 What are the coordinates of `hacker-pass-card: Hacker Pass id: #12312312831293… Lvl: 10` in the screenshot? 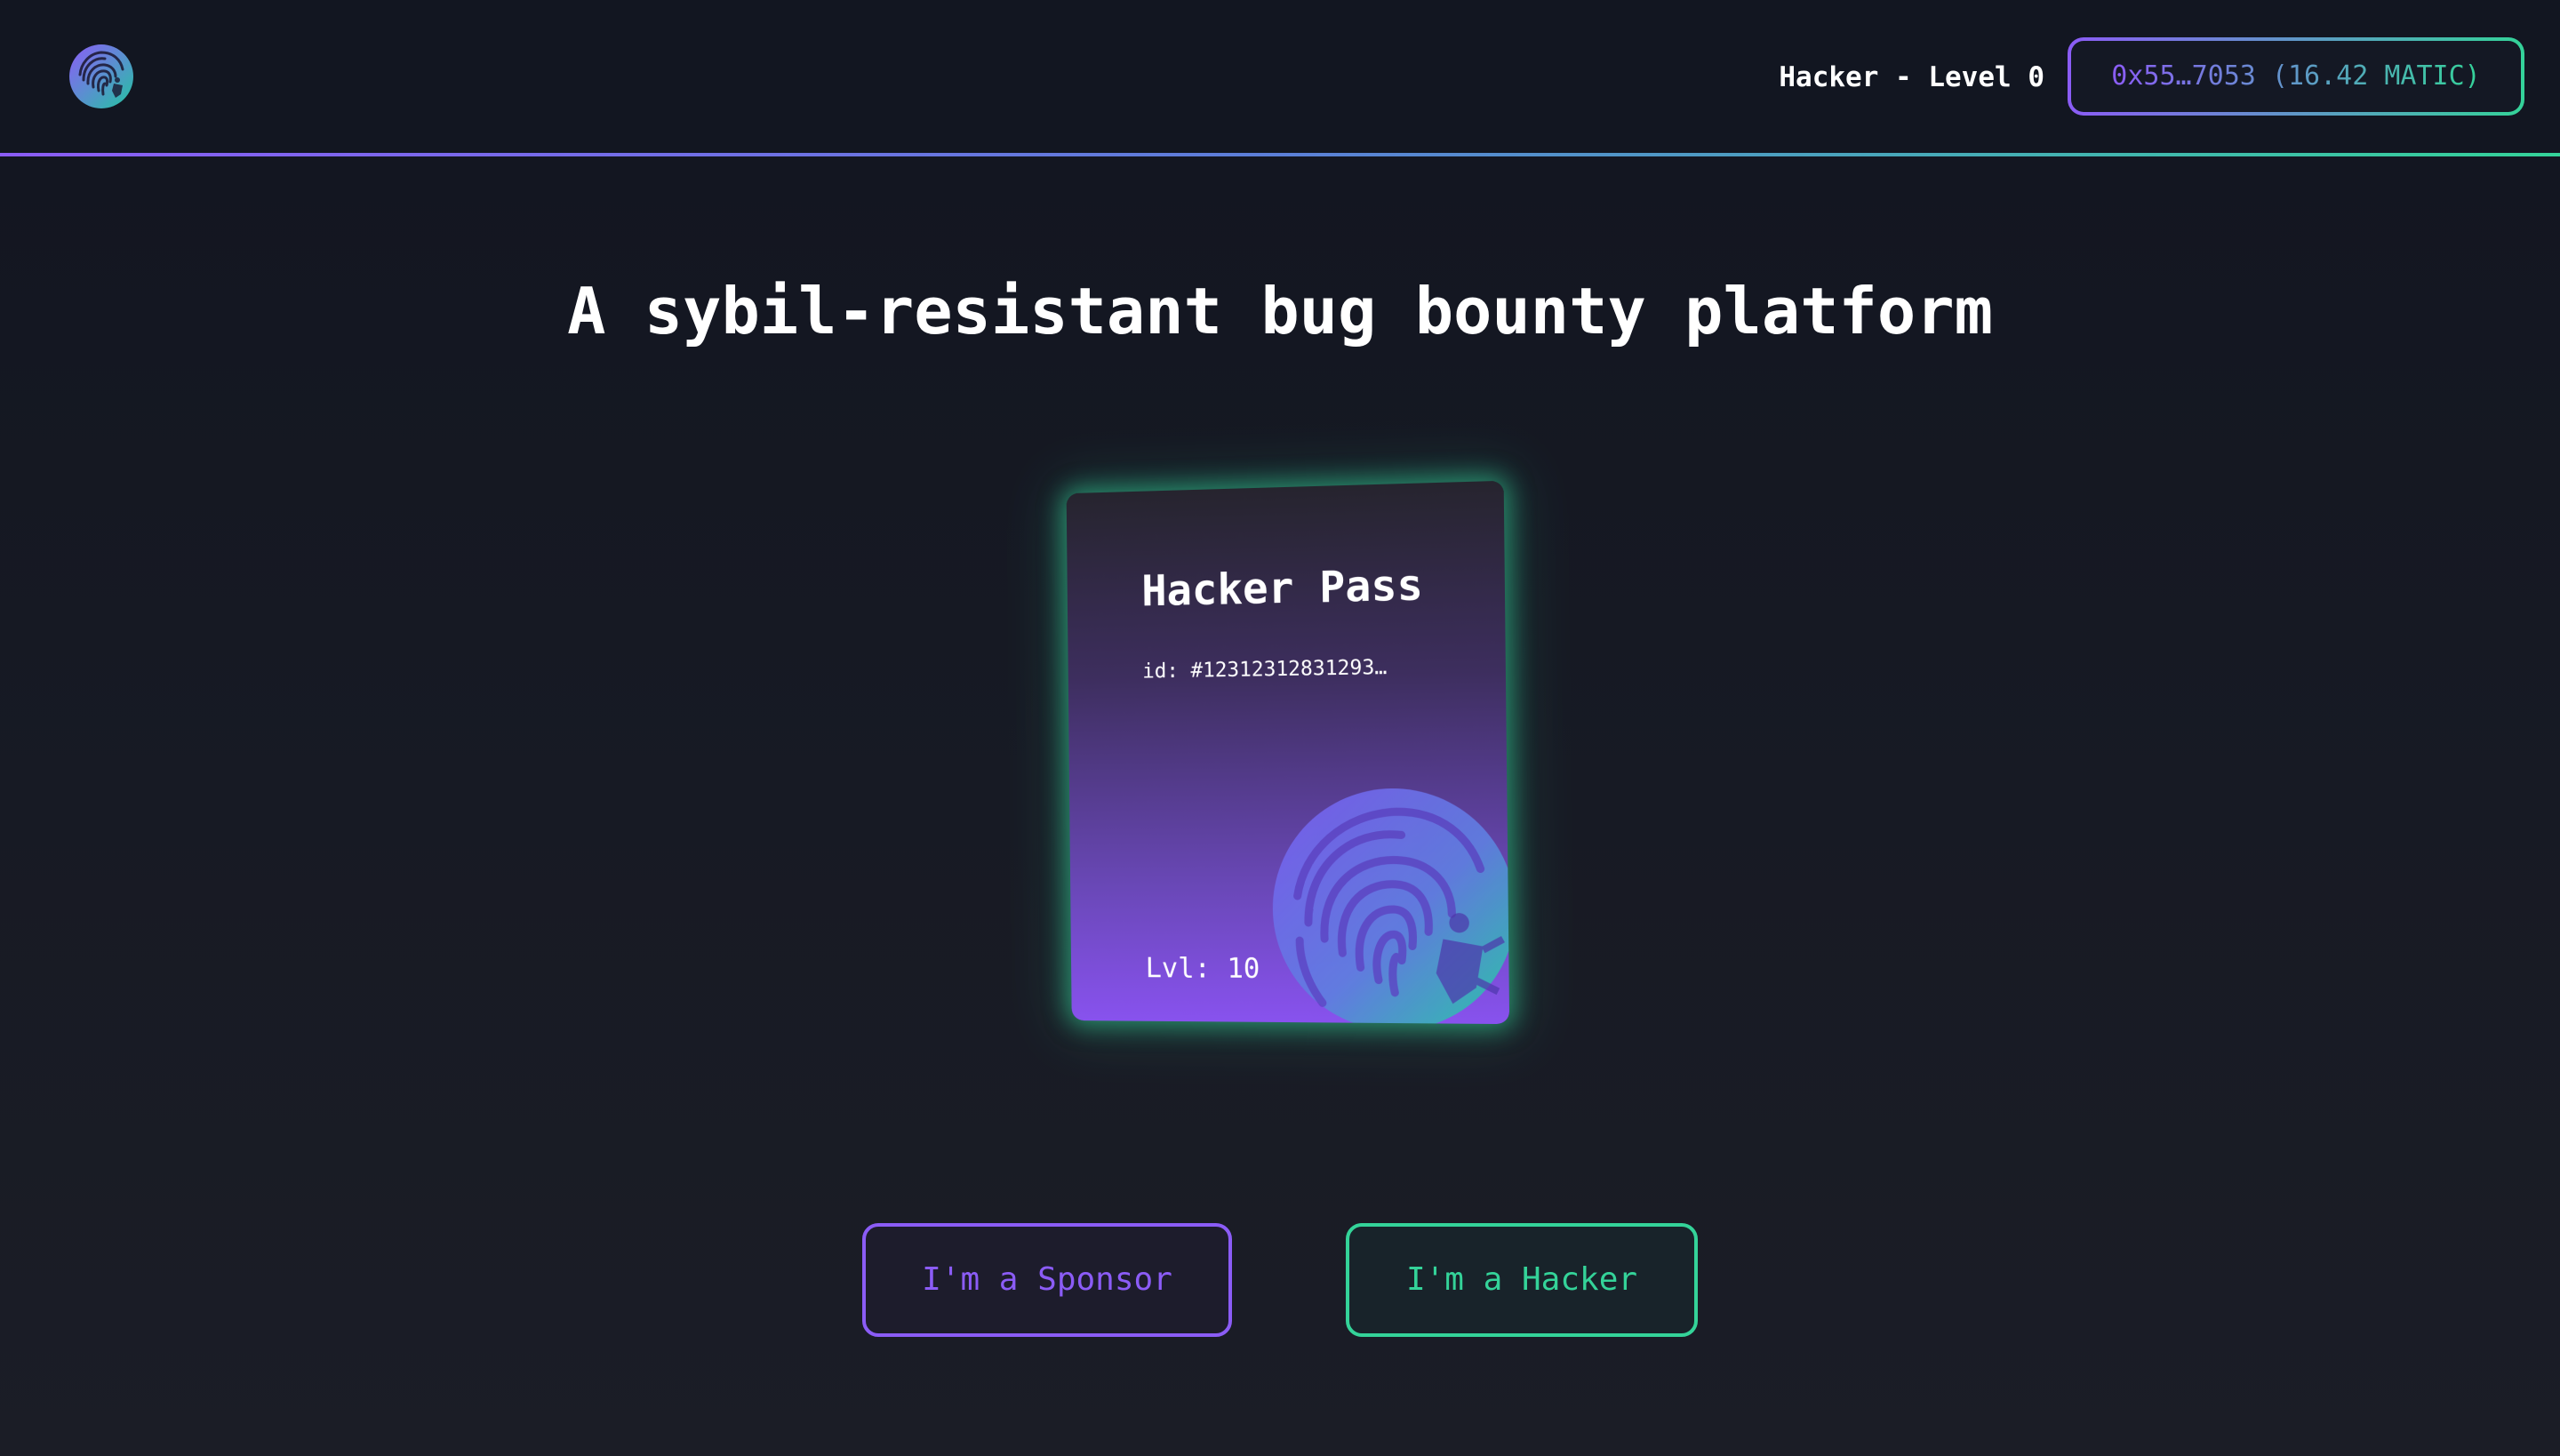 It's located at (1288, 752).